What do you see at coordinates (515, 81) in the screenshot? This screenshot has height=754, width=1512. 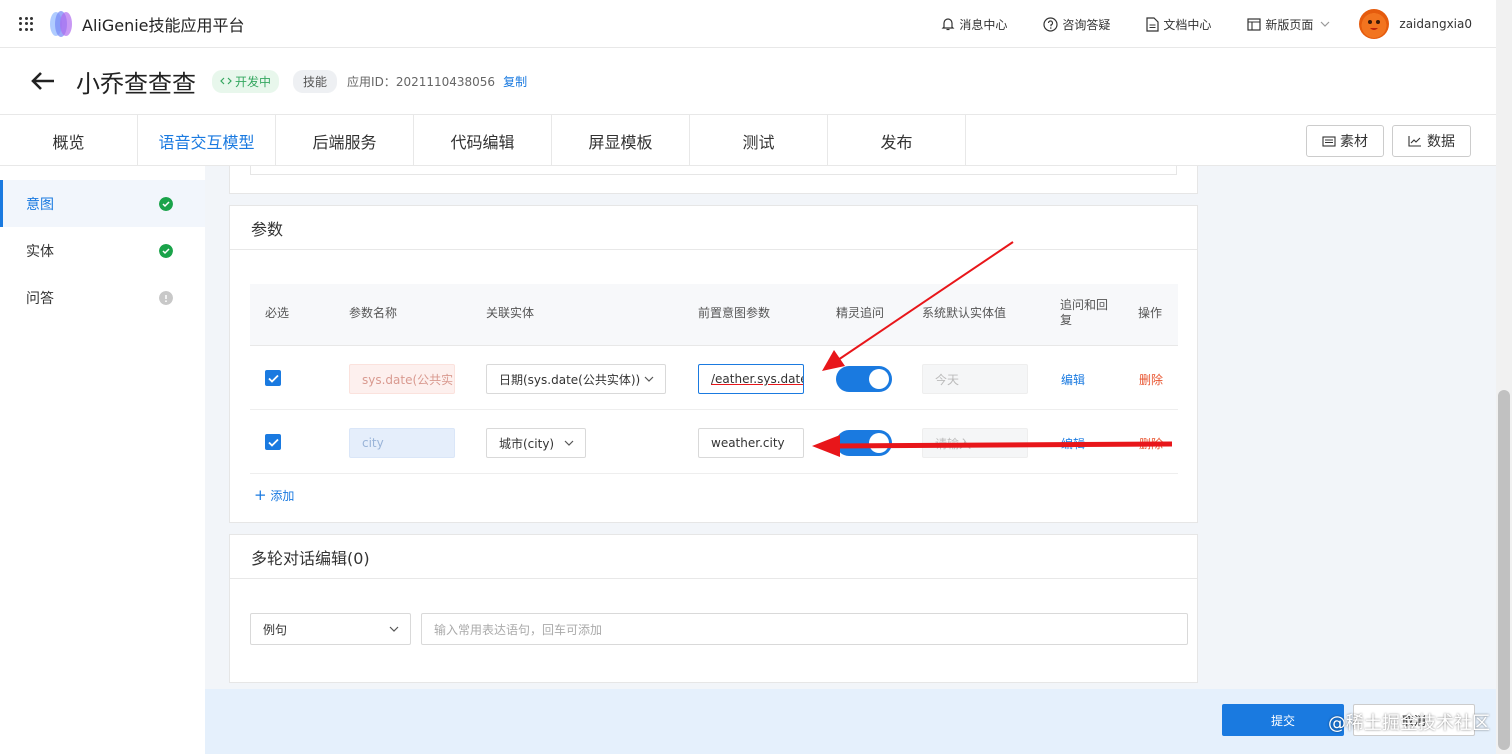 I see `copy-app-id-link: 复制` at bounding box center [515, 81].